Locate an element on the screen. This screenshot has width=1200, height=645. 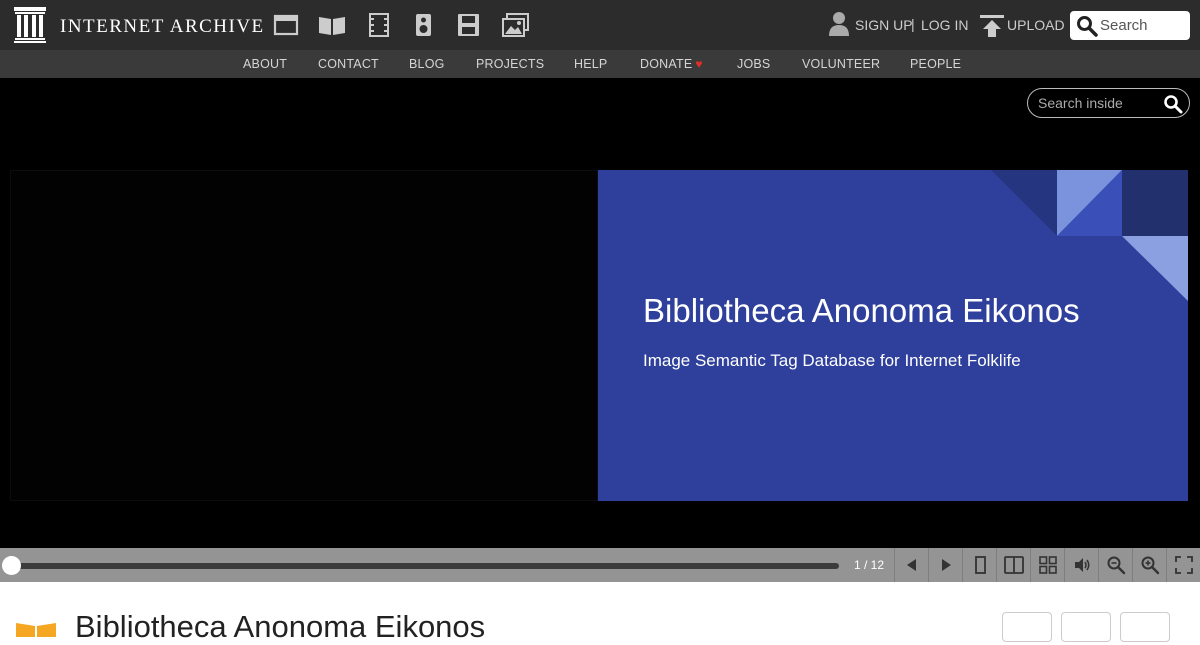
nav-about: ABOUT is located at coordinates (265, 64).